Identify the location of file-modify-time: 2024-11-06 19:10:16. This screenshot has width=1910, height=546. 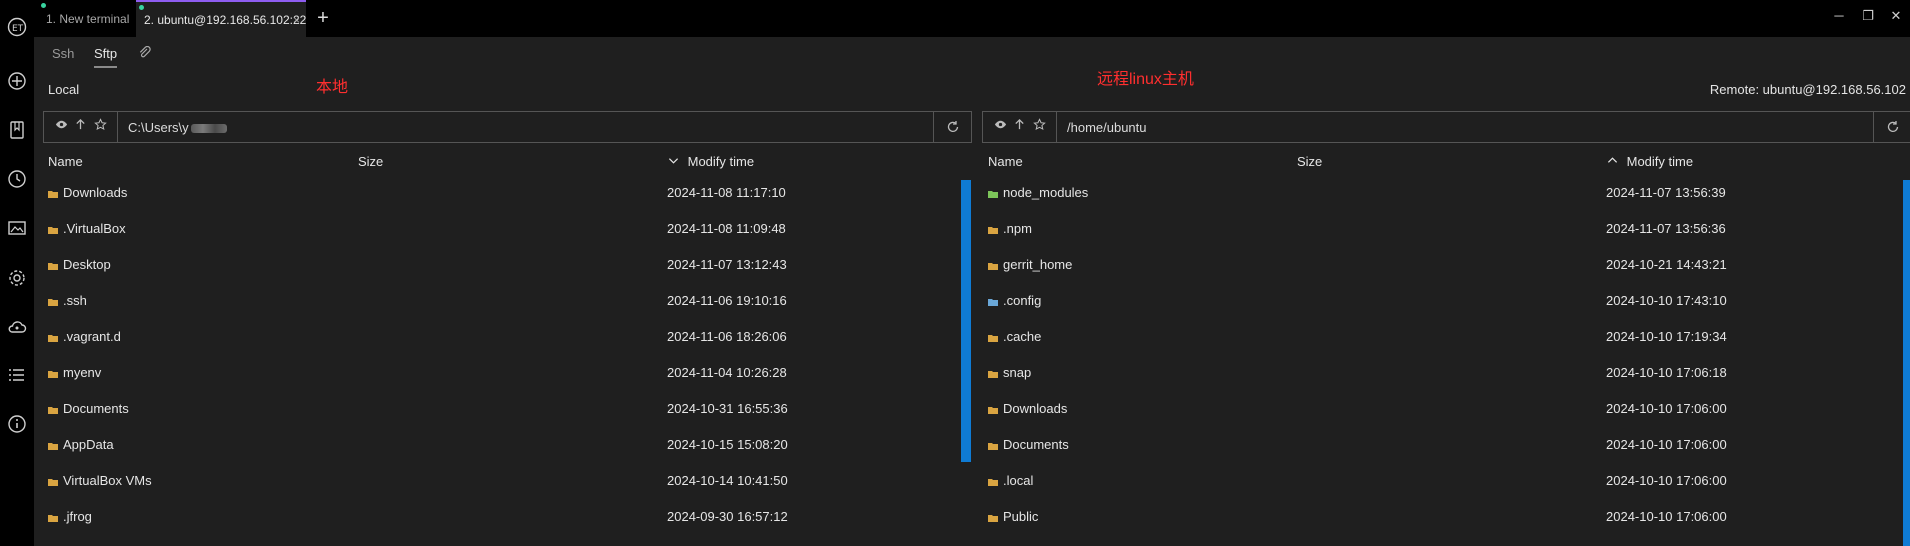
(727, 300).